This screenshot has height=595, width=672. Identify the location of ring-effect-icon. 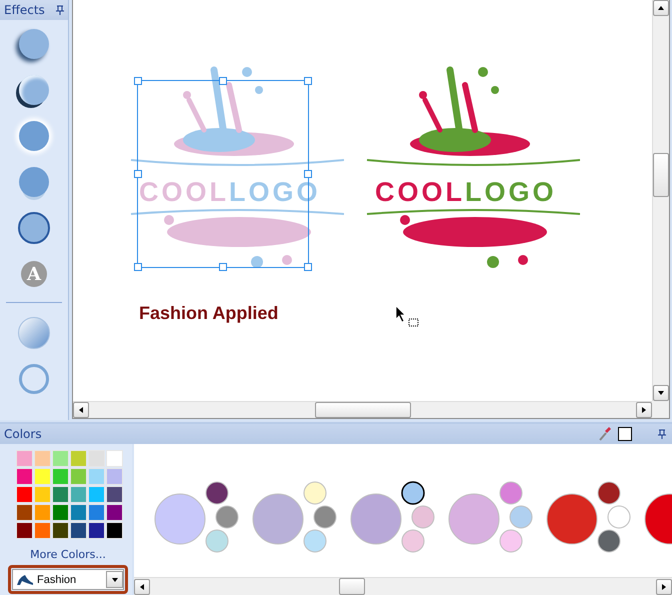
(34, 379).